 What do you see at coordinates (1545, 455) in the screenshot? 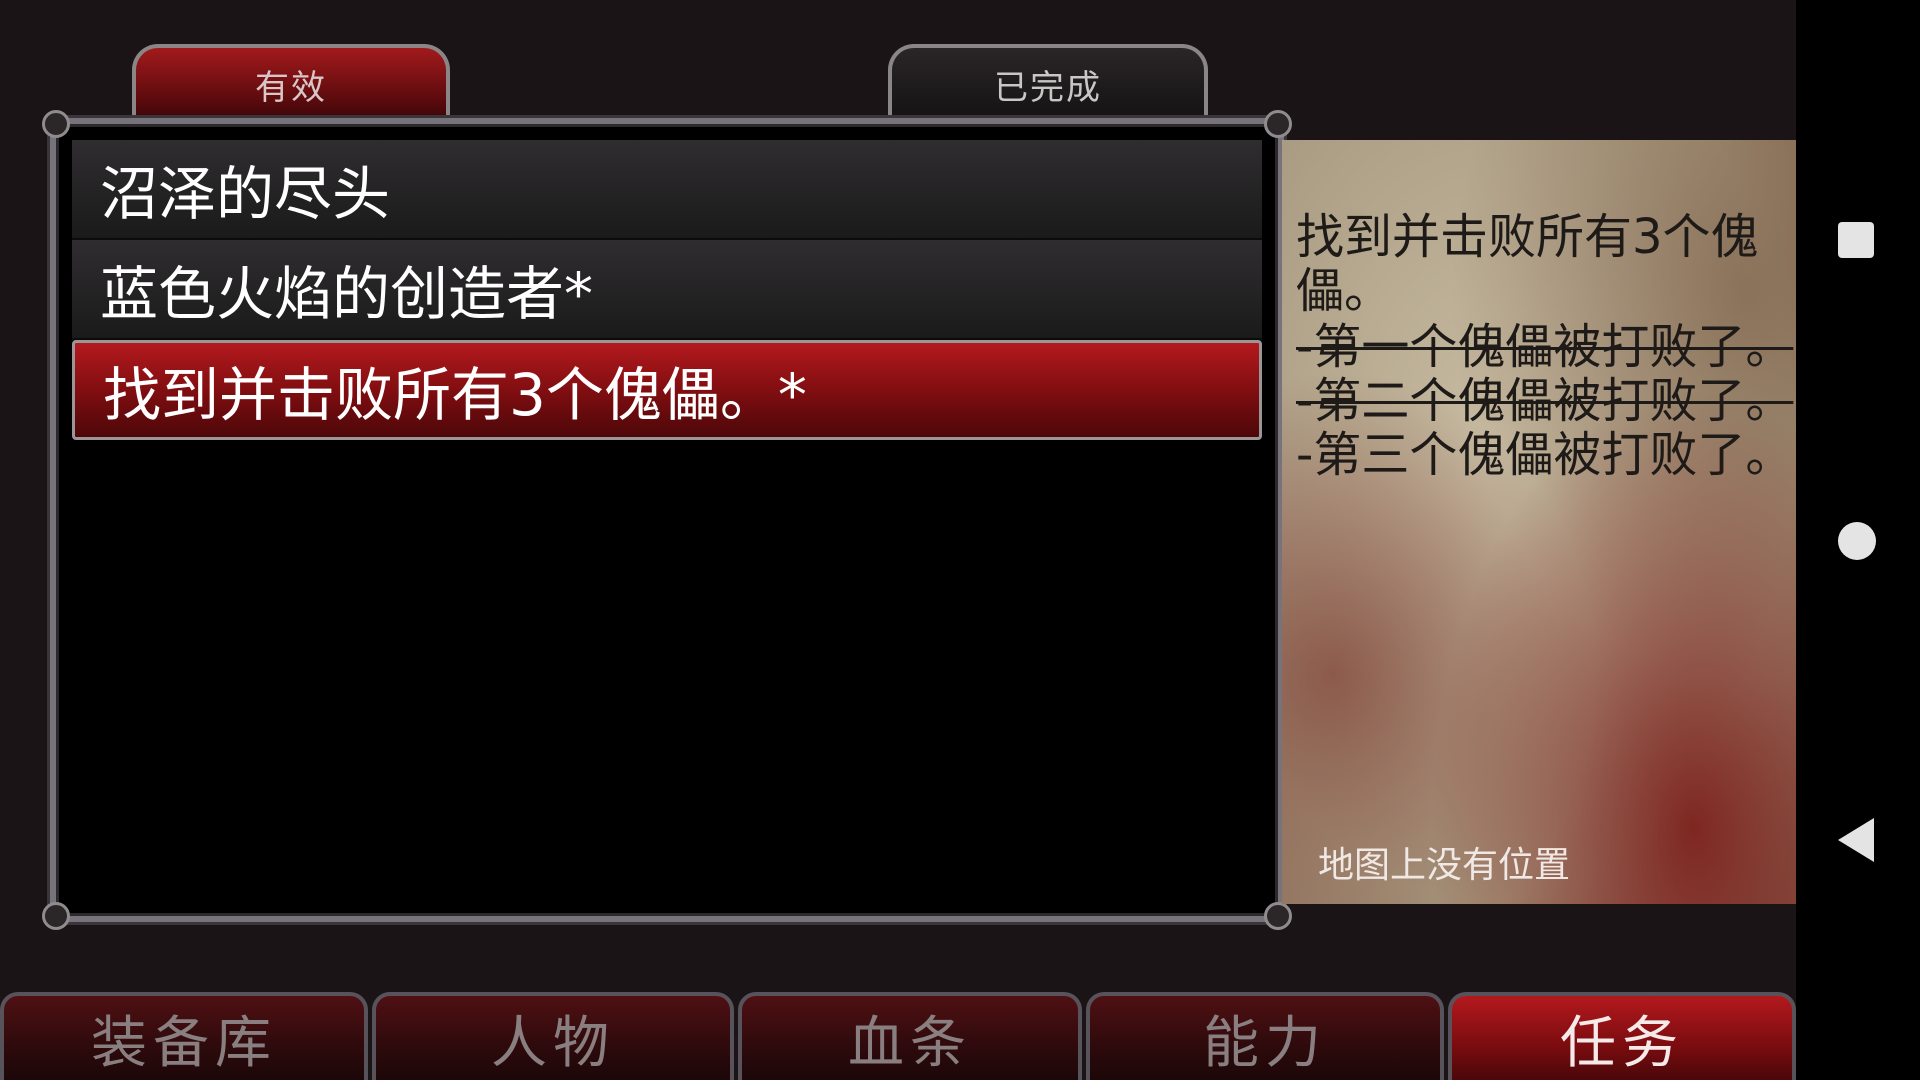
I see `objective-golem-3: -第三个傀儡被打败了。` at bounding box center [1545, 455].